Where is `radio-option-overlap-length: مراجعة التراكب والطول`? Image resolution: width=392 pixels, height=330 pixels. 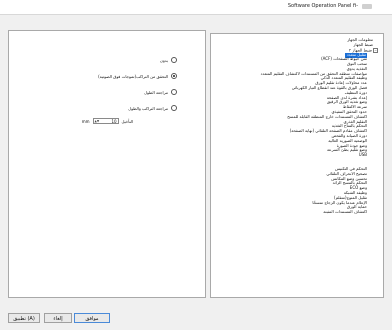 radio-option-overlap-length: مراجعة التراكب والطول is located at coordinates (152, 108).